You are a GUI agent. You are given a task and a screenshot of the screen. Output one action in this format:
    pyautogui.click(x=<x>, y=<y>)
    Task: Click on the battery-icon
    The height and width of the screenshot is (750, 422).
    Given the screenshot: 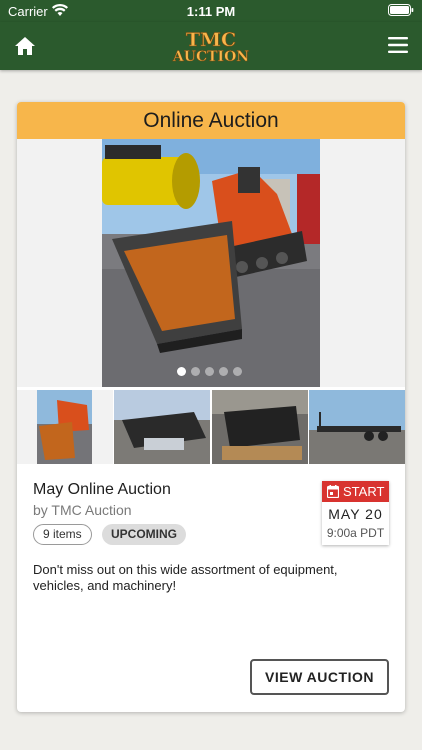 What is the action you would take?
    pyautogui.click(x=401, y=10)
    